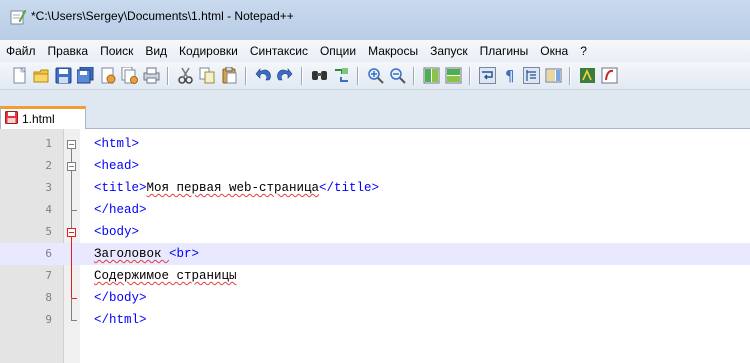  I want to click on code-text: <body>, so click(116, 232).